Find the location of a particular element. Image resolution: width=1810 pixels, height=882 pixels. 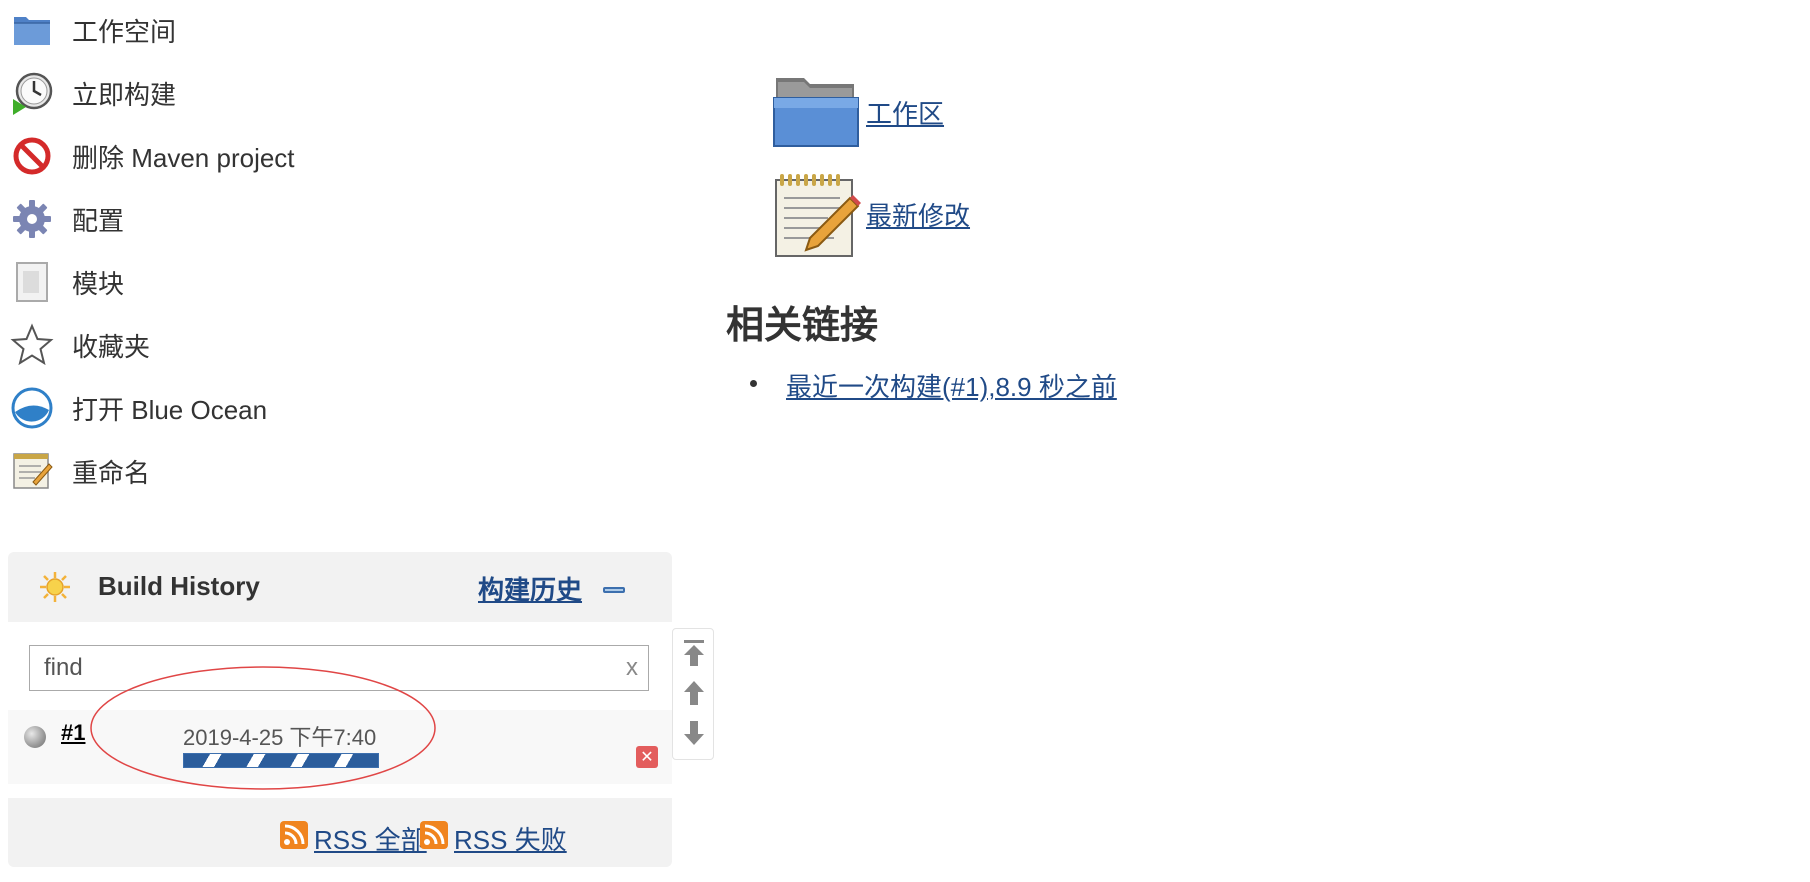

task-label: 重命名 is located at coordinates (111, 472).